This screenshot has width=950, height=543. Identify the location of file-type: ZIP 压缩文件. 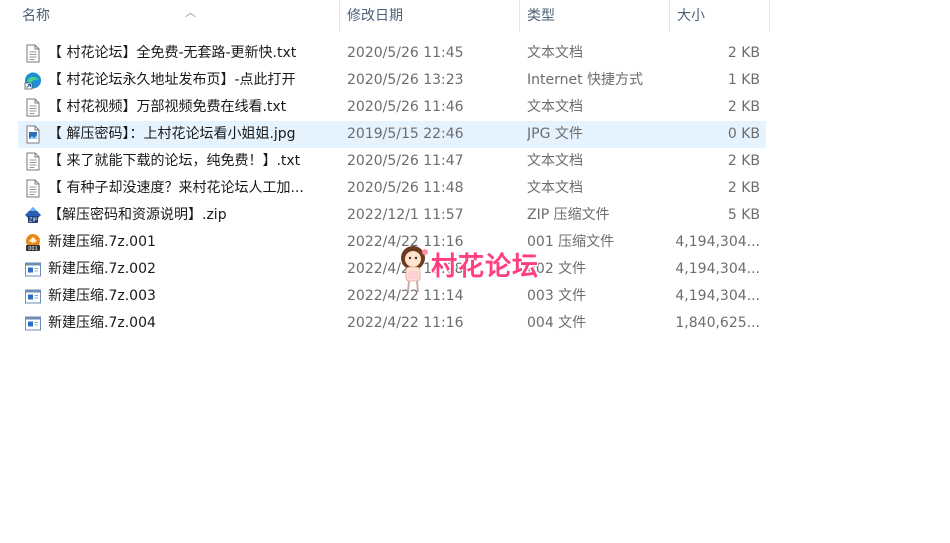
(568, 215).